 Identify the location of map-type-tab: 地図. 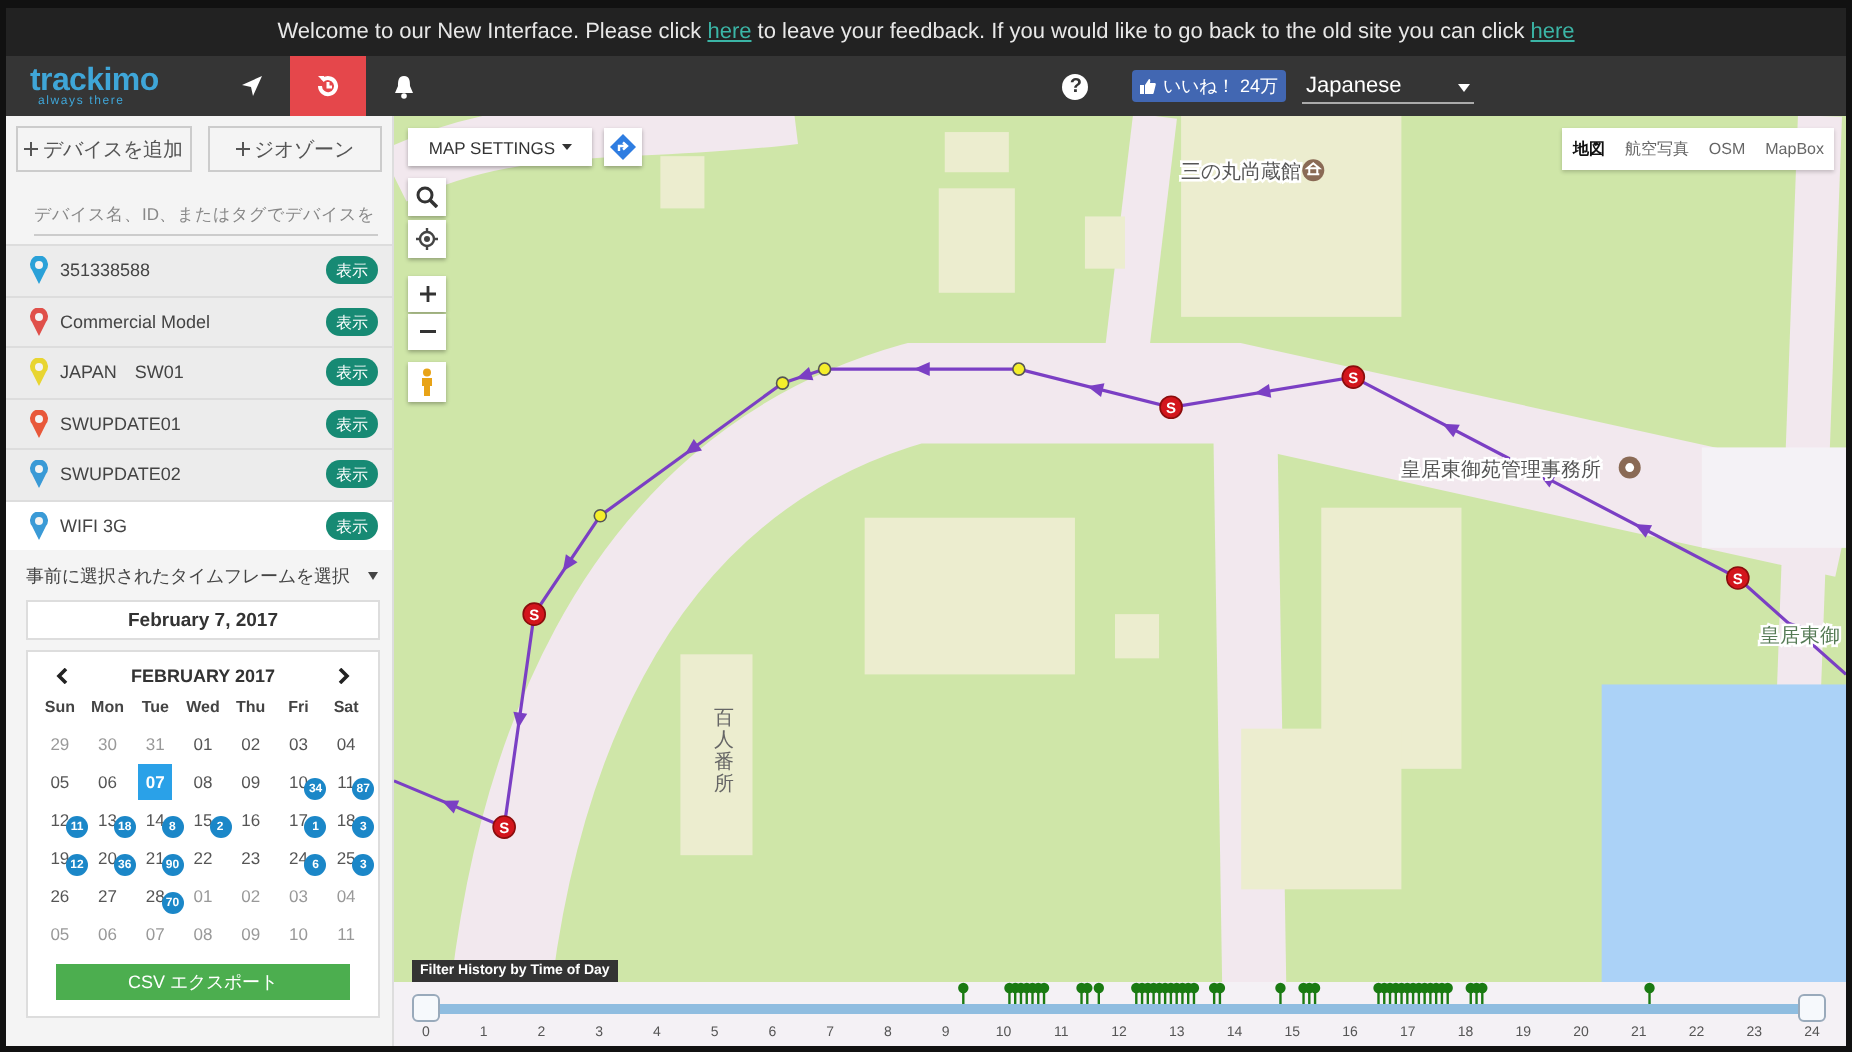
(1588, 149).